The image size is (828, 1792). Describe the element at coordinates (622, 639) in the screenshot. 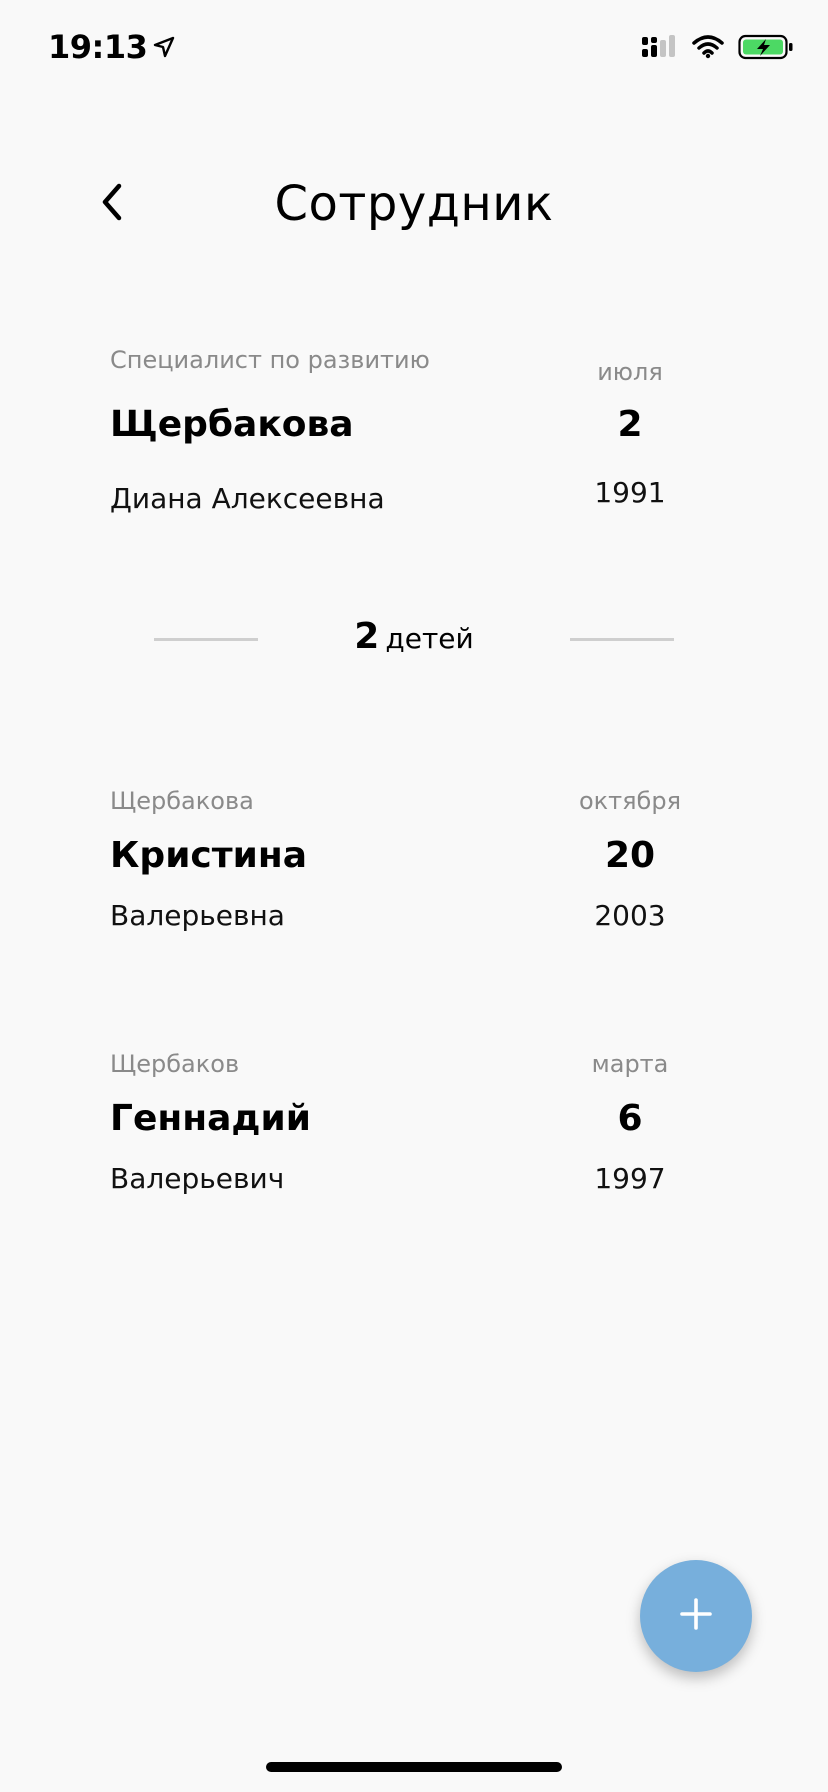

I see `divider-line-right` at that location.